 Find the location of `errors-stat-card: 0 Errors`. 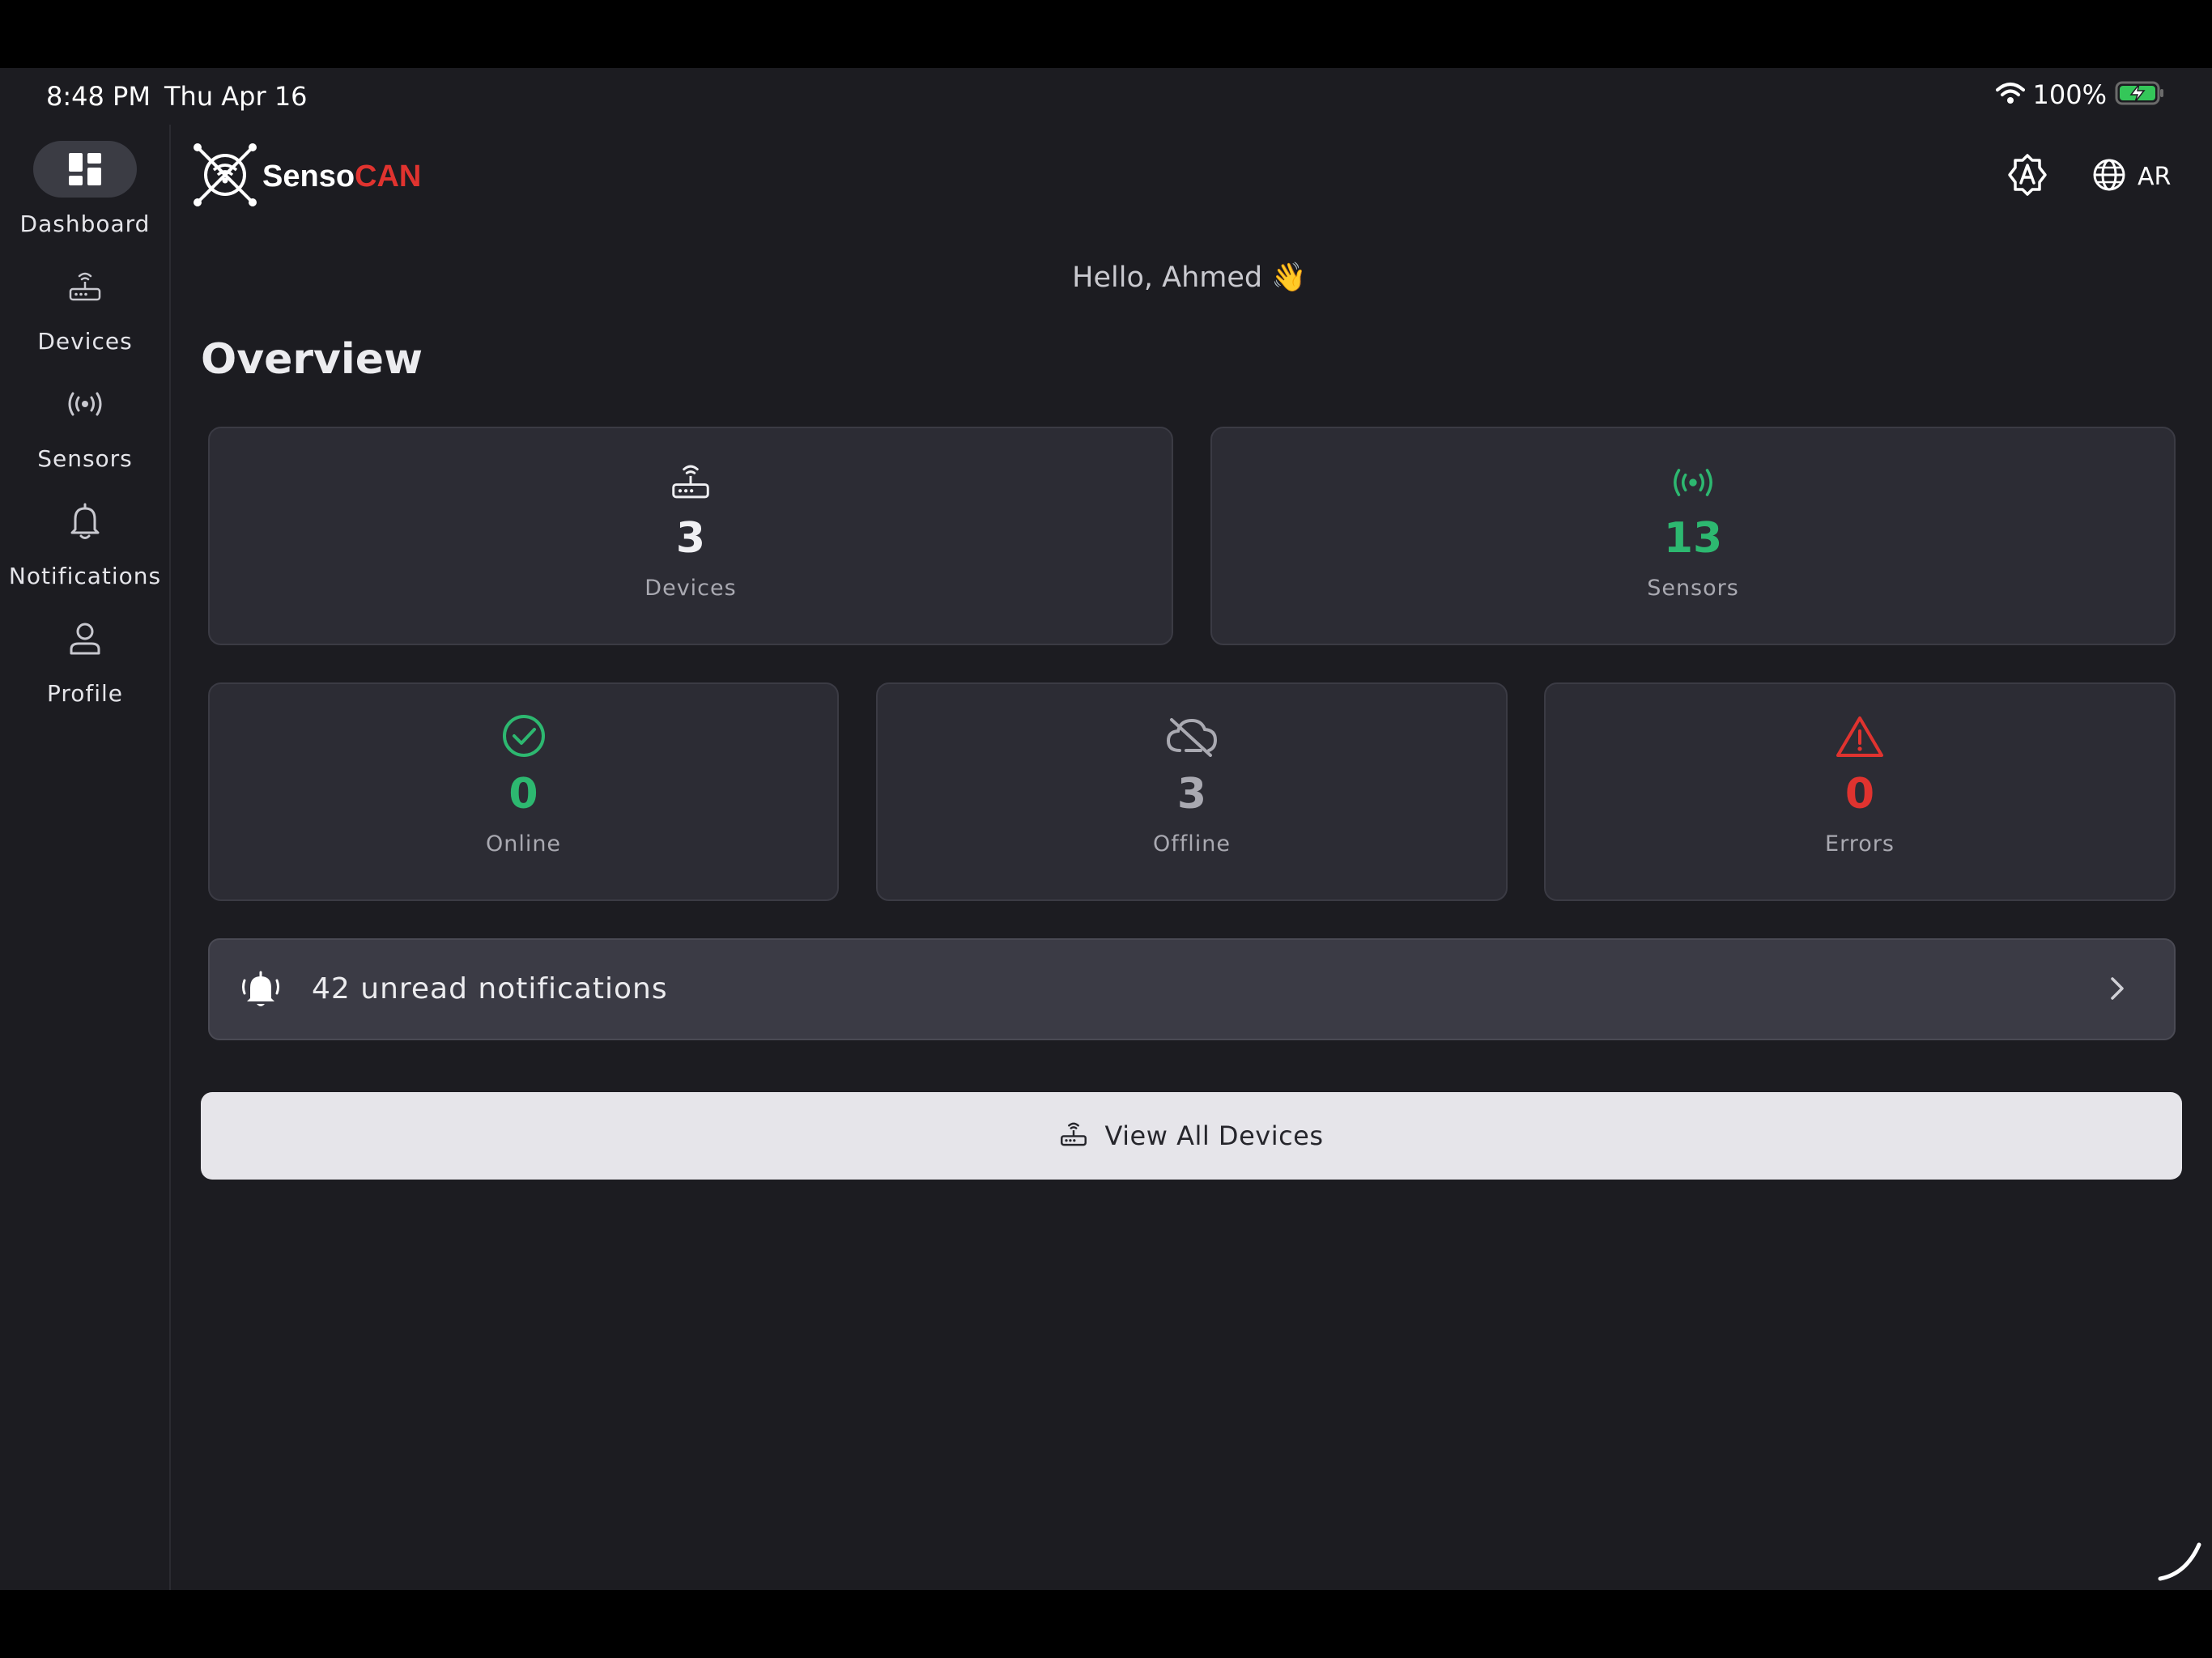

errors-stat-card: 0 Errors is located at coordinates (1860, 791).